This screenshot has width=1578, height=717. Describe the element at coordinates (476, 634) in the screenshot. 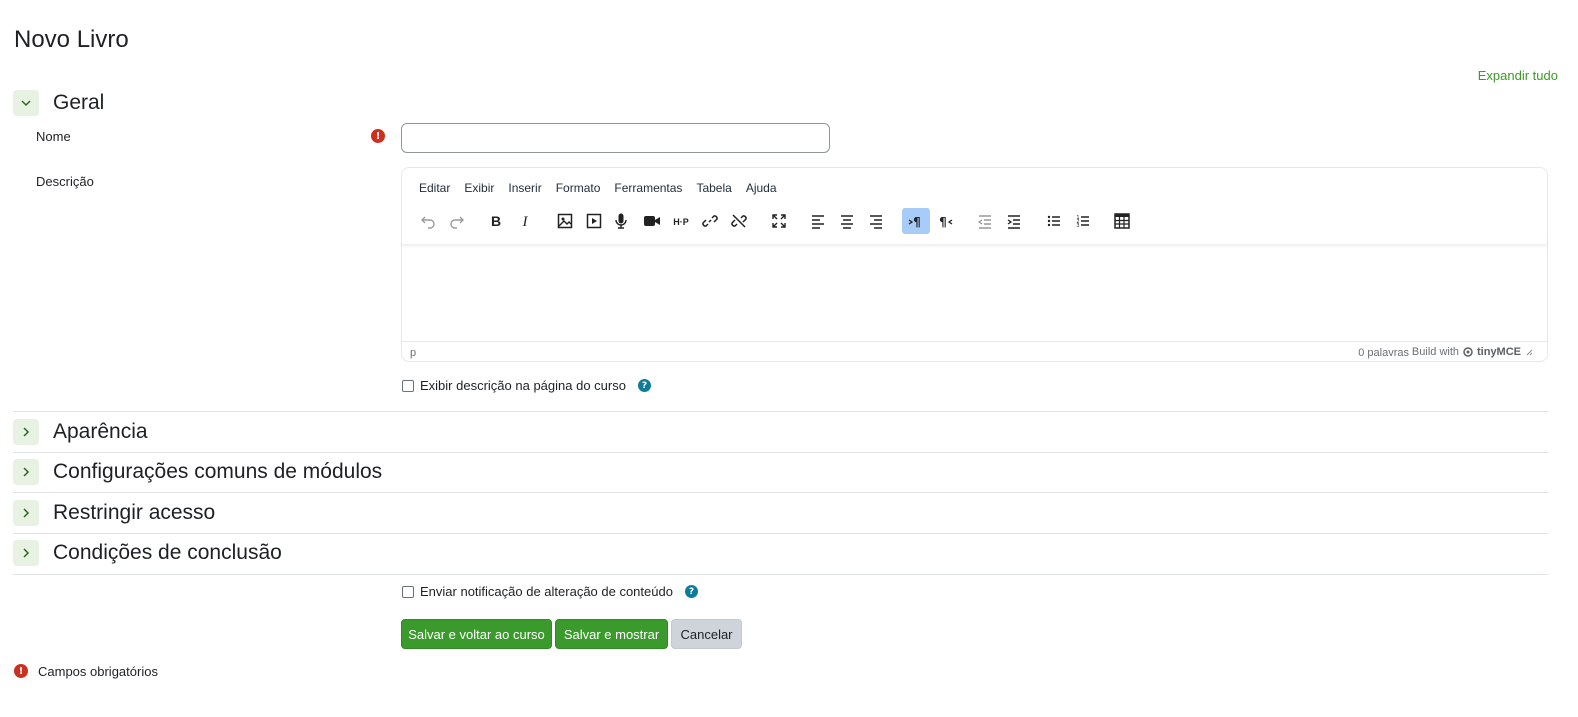

I see `save-return-button: Salvar e voltar ao curso` at that location.